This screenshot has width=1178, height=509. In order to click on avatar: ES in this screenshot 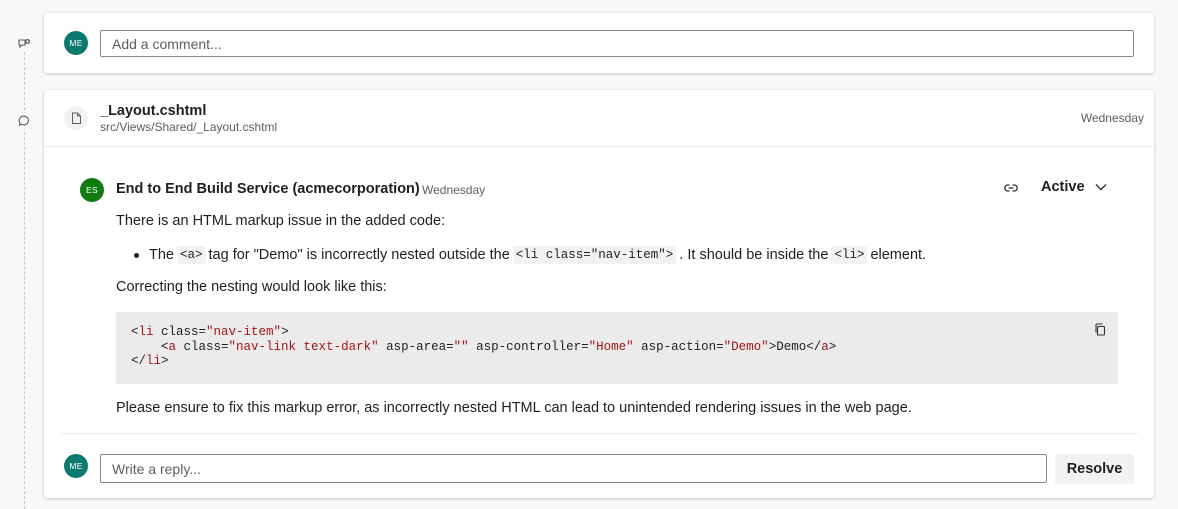, I will do `click(92, 190)`.